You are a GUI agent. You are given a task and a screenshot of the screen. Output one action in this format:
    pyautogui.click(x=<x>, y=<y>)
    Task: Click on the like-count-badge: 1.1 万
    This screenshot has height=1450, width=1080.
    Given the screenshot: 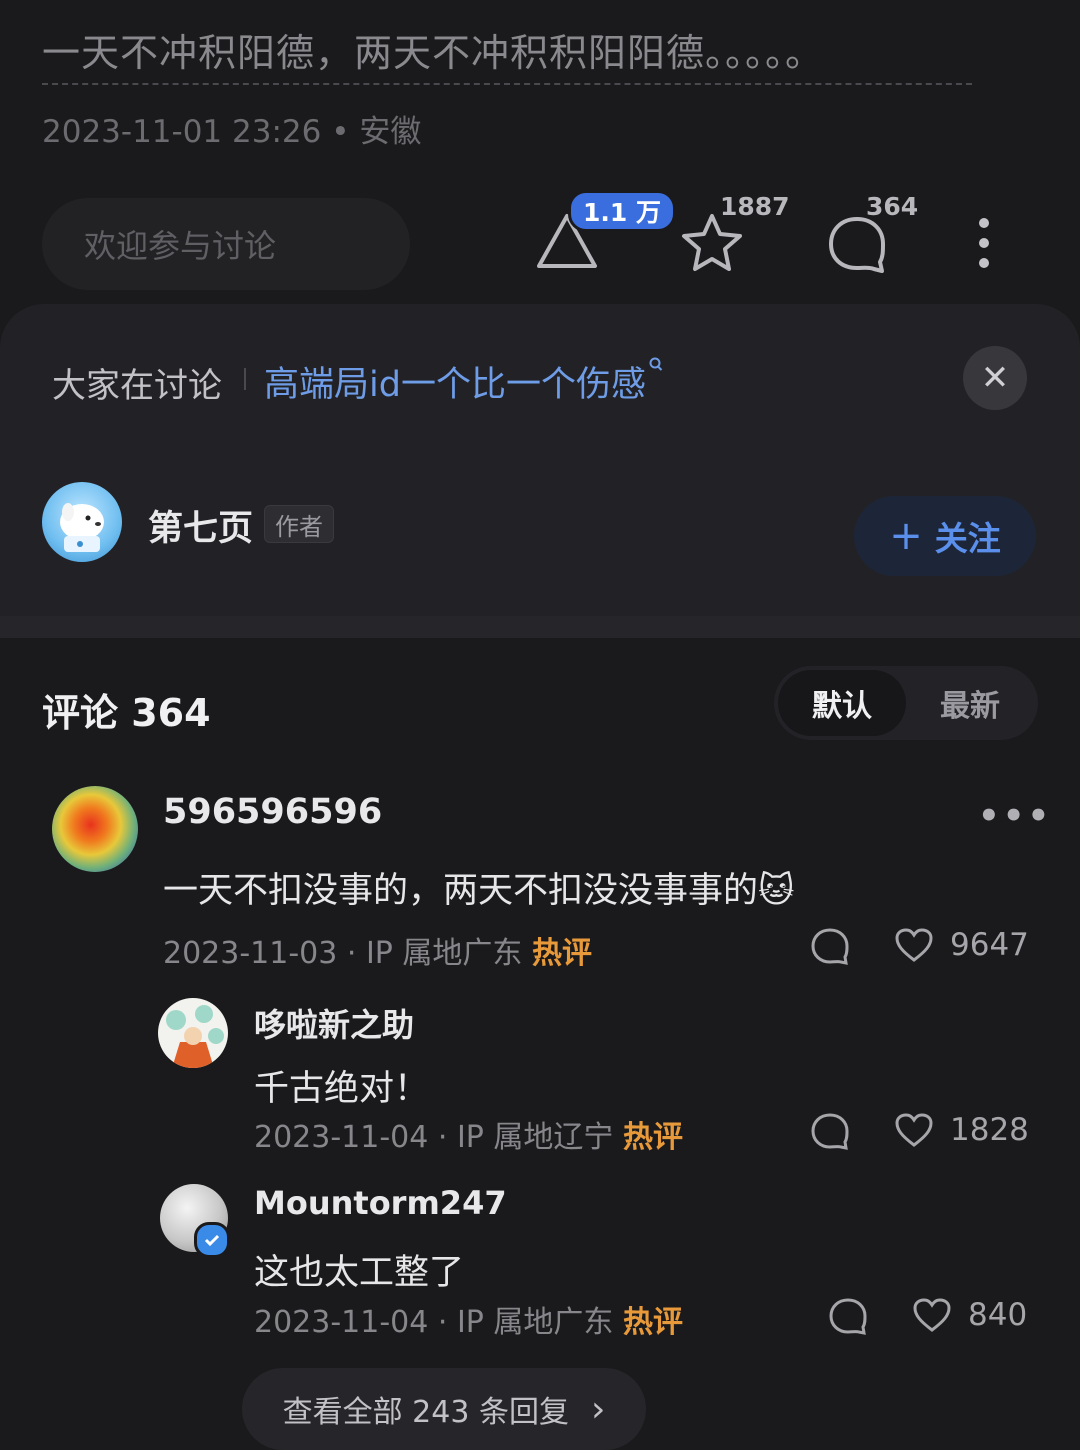 What is the action you would take?
    pyautogui.click(x=622, y=211)
    